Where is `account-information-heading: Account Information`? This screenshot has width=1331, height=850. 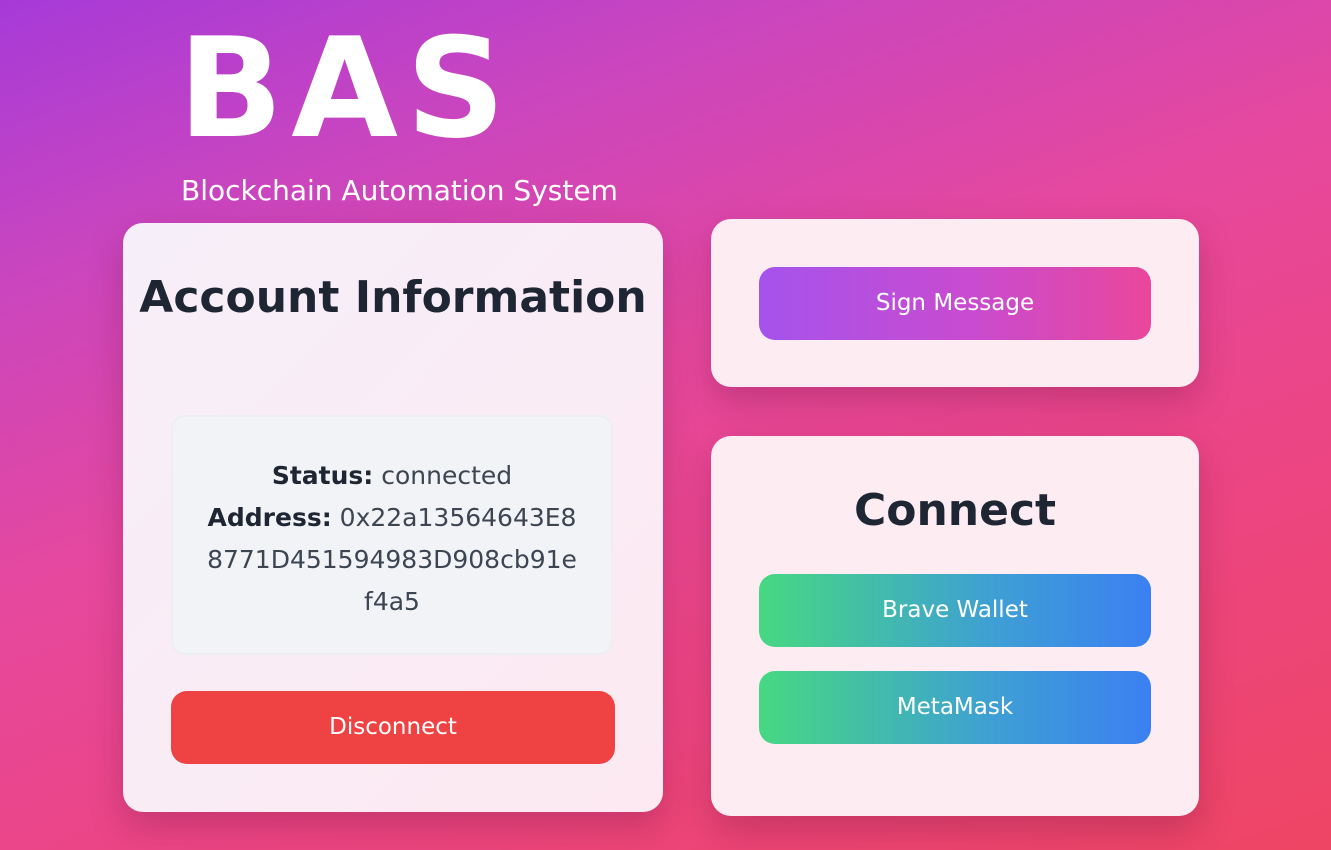 account-information-heading: Account Information is located at coordinates (393, 297).